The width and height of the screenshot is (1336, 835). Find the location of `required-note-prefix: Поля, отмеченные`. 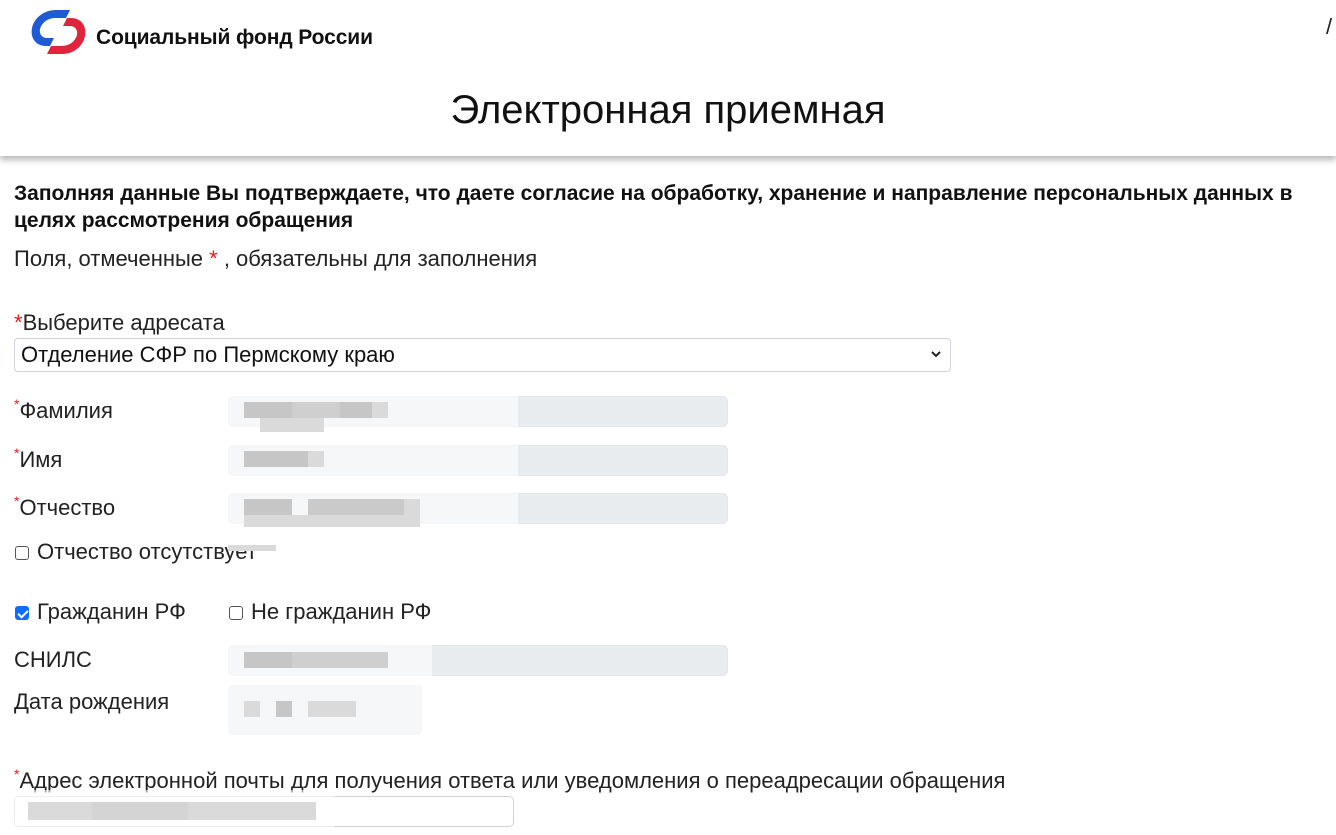

required-note-prefix: Поля, отмеченные is located at coordinates (112, 258).